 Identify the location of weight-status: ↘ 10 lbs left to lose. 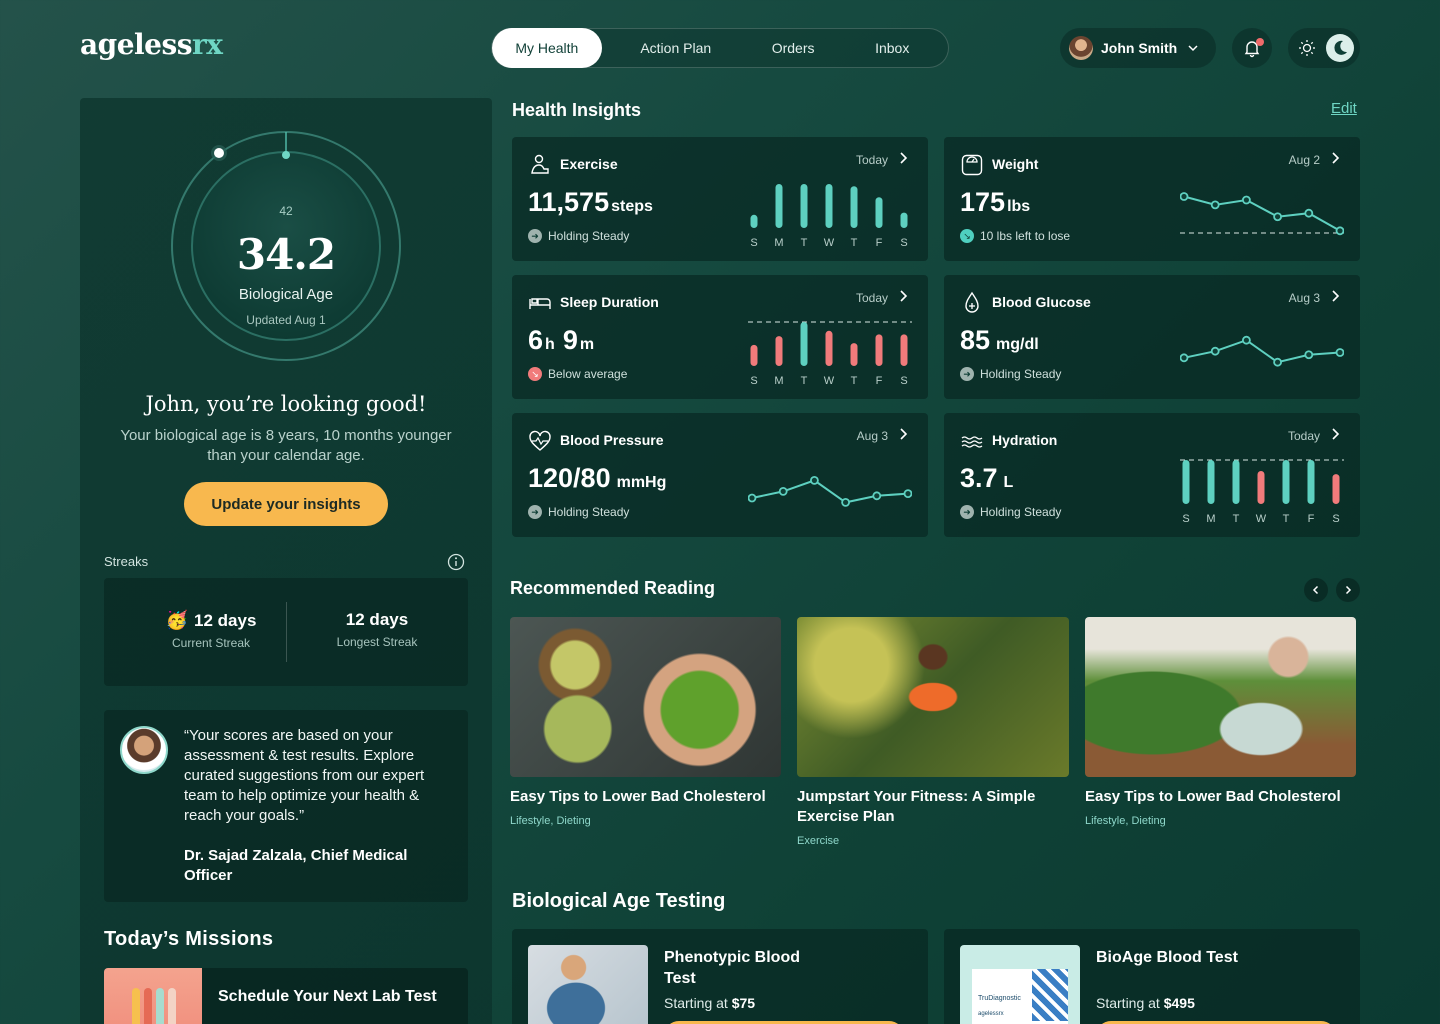
(1015, 236).